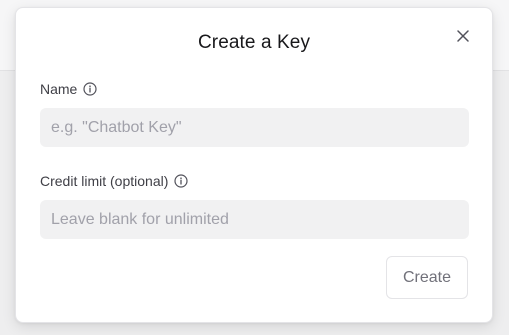 The image size is (509, 335). I want to click on name-label: Name, so click(59, 89).